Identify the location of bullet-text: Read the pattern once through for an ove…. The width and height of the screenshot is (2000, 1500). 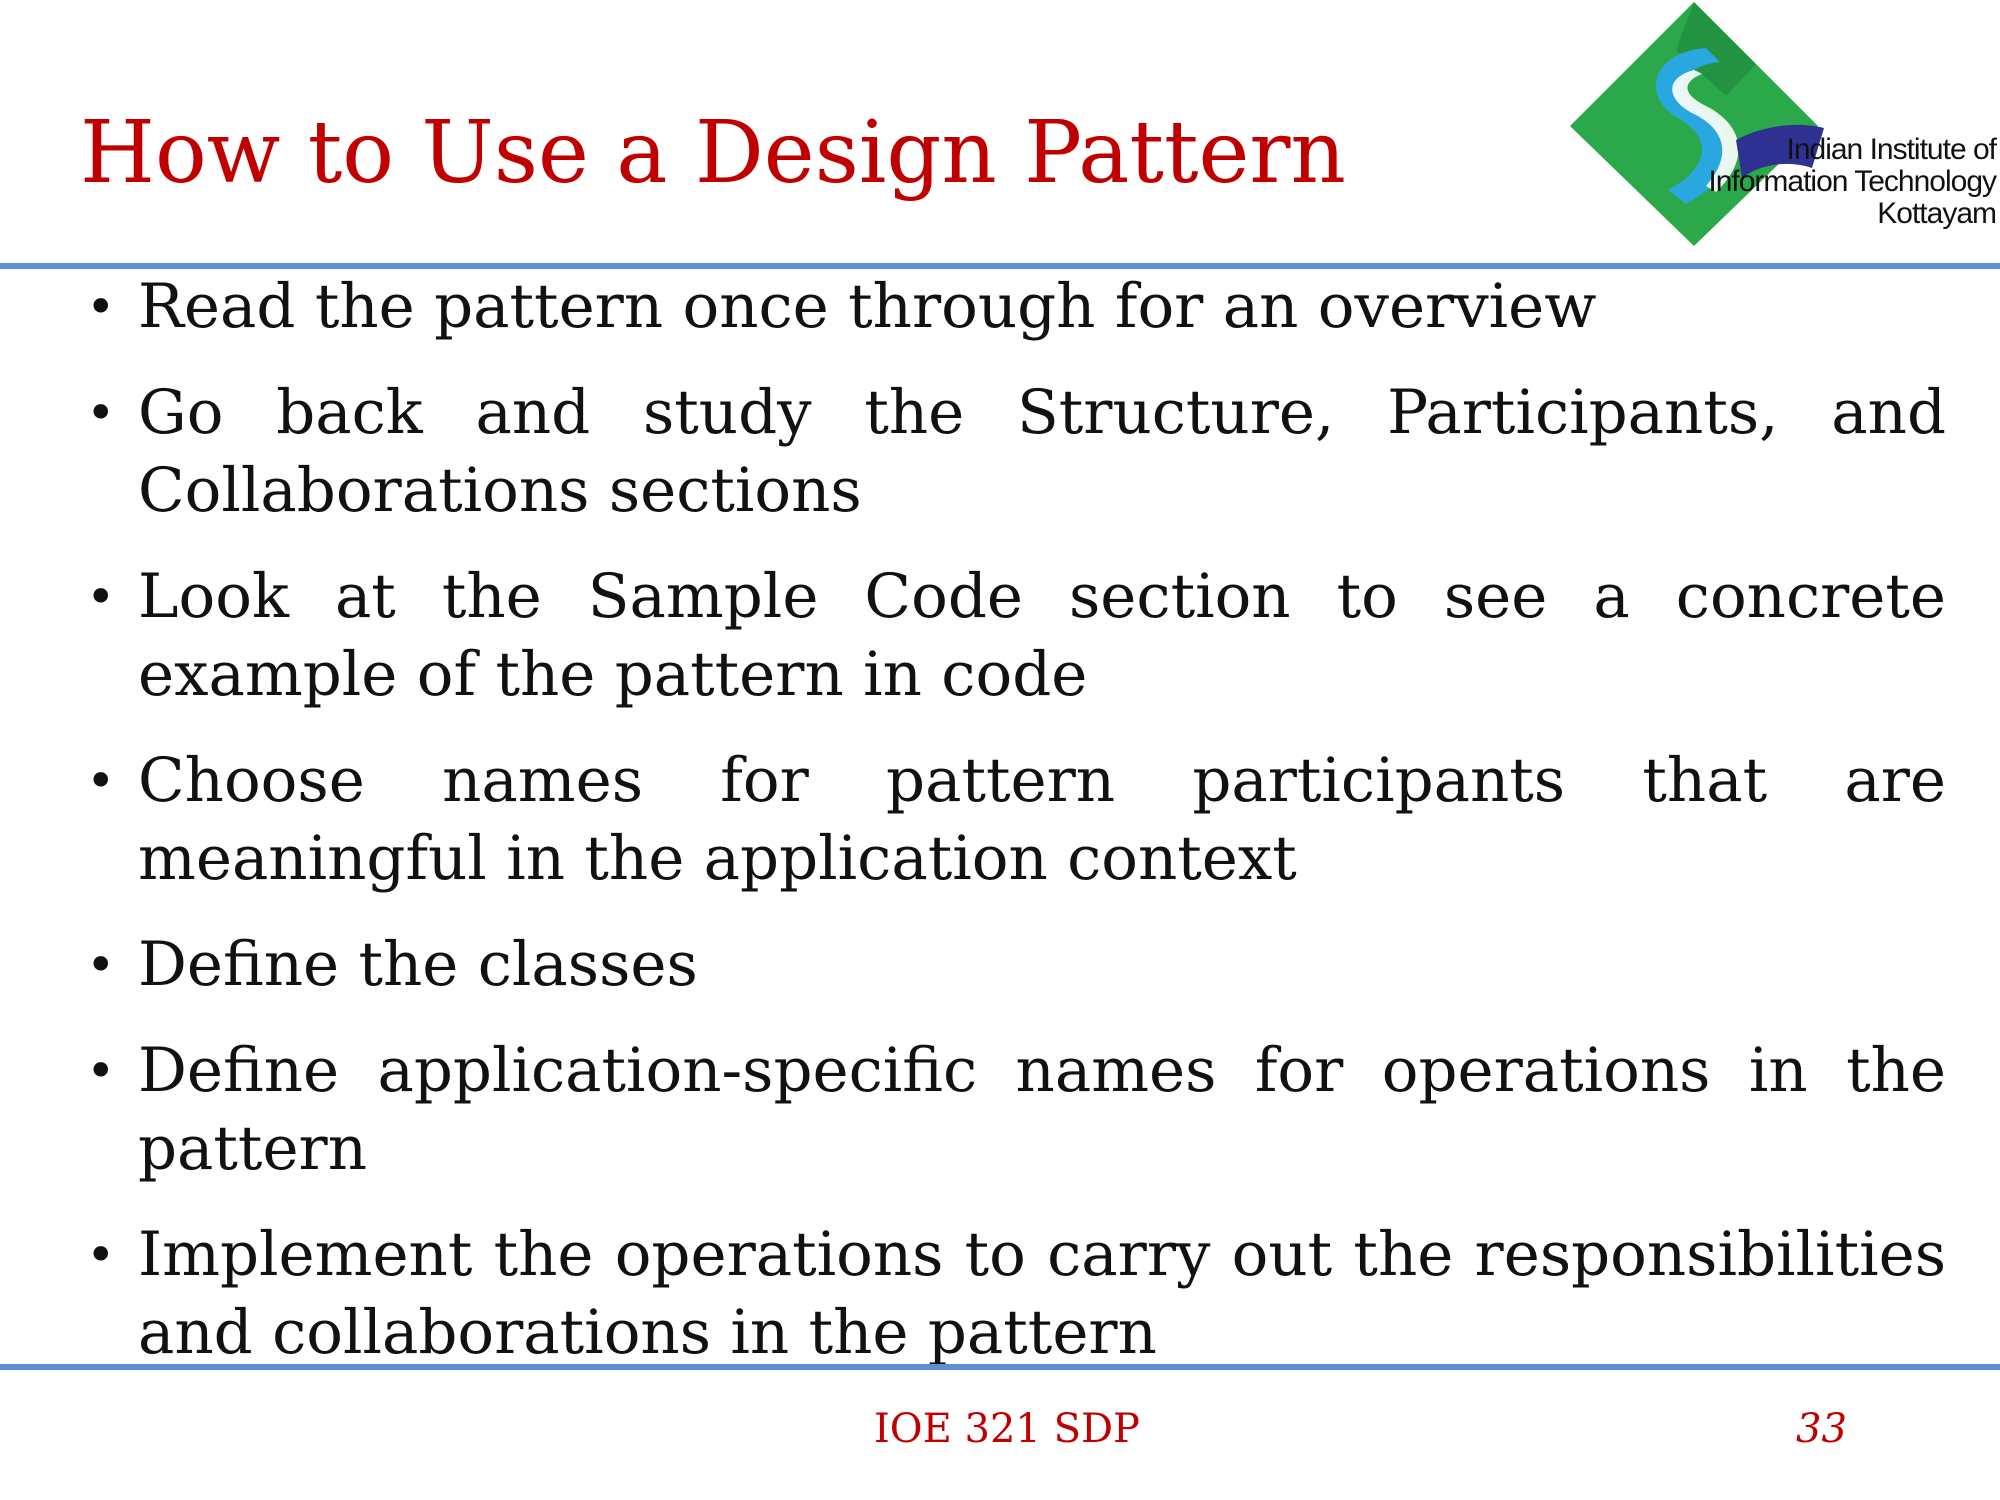
(867, 306).